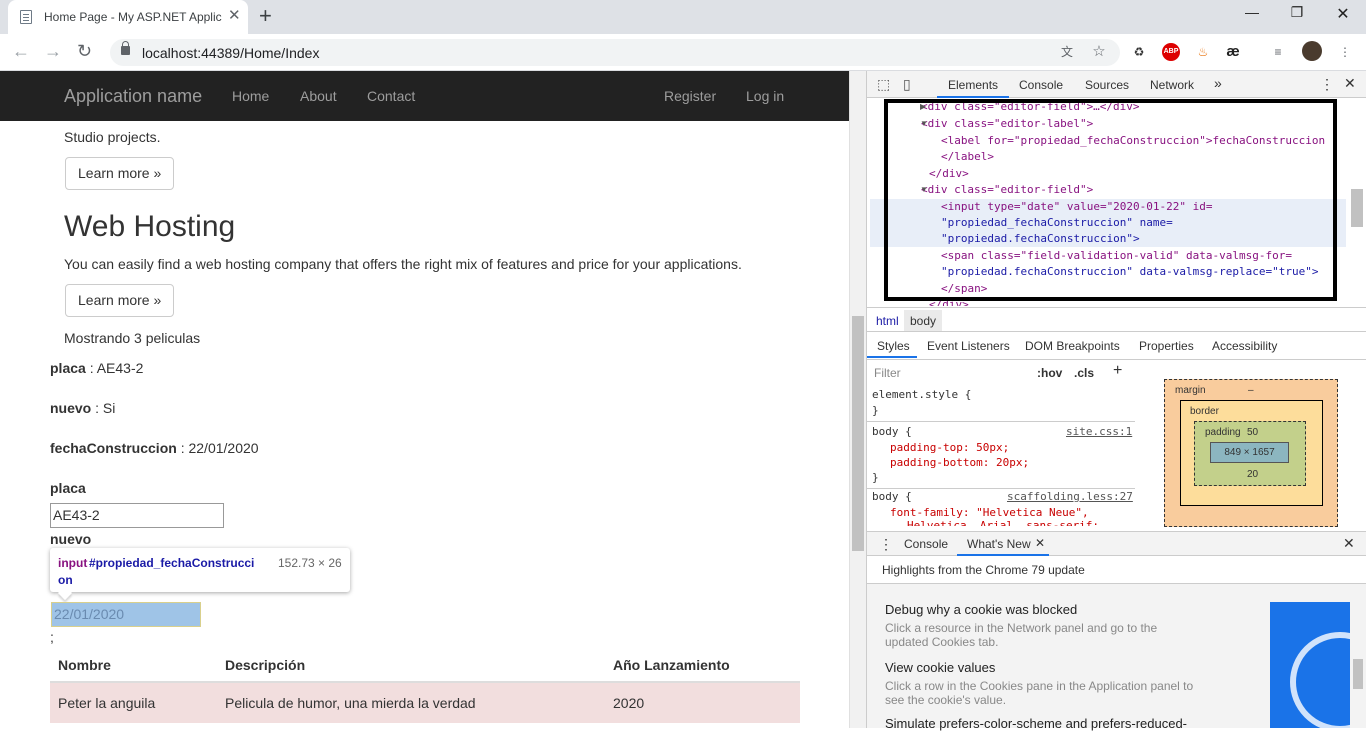 The height and width of the screenshot is (731, 1366). What do you see at coordinates (892, 497) in the screenshot?
I see `body-rule-selector-2: body {` at bounding box center [892, 497].